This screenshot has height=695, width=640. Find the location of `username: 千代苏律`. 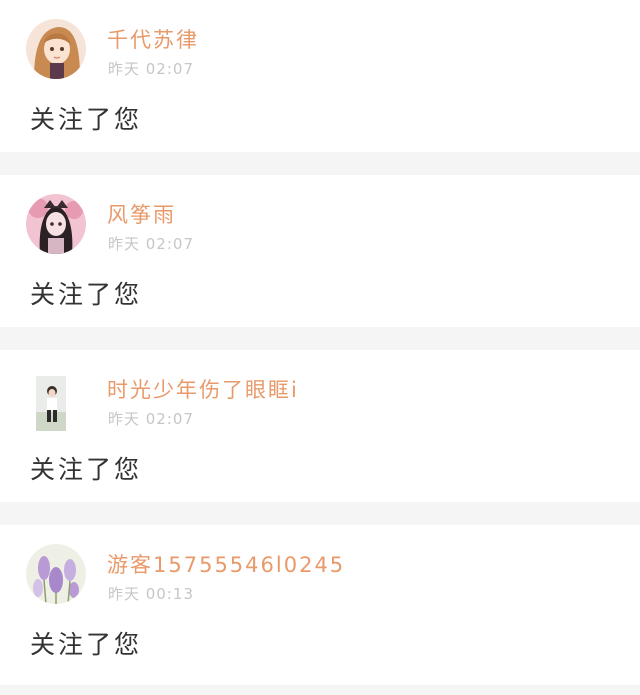

username: 千代苏律 is located at coordinates (153, 39).